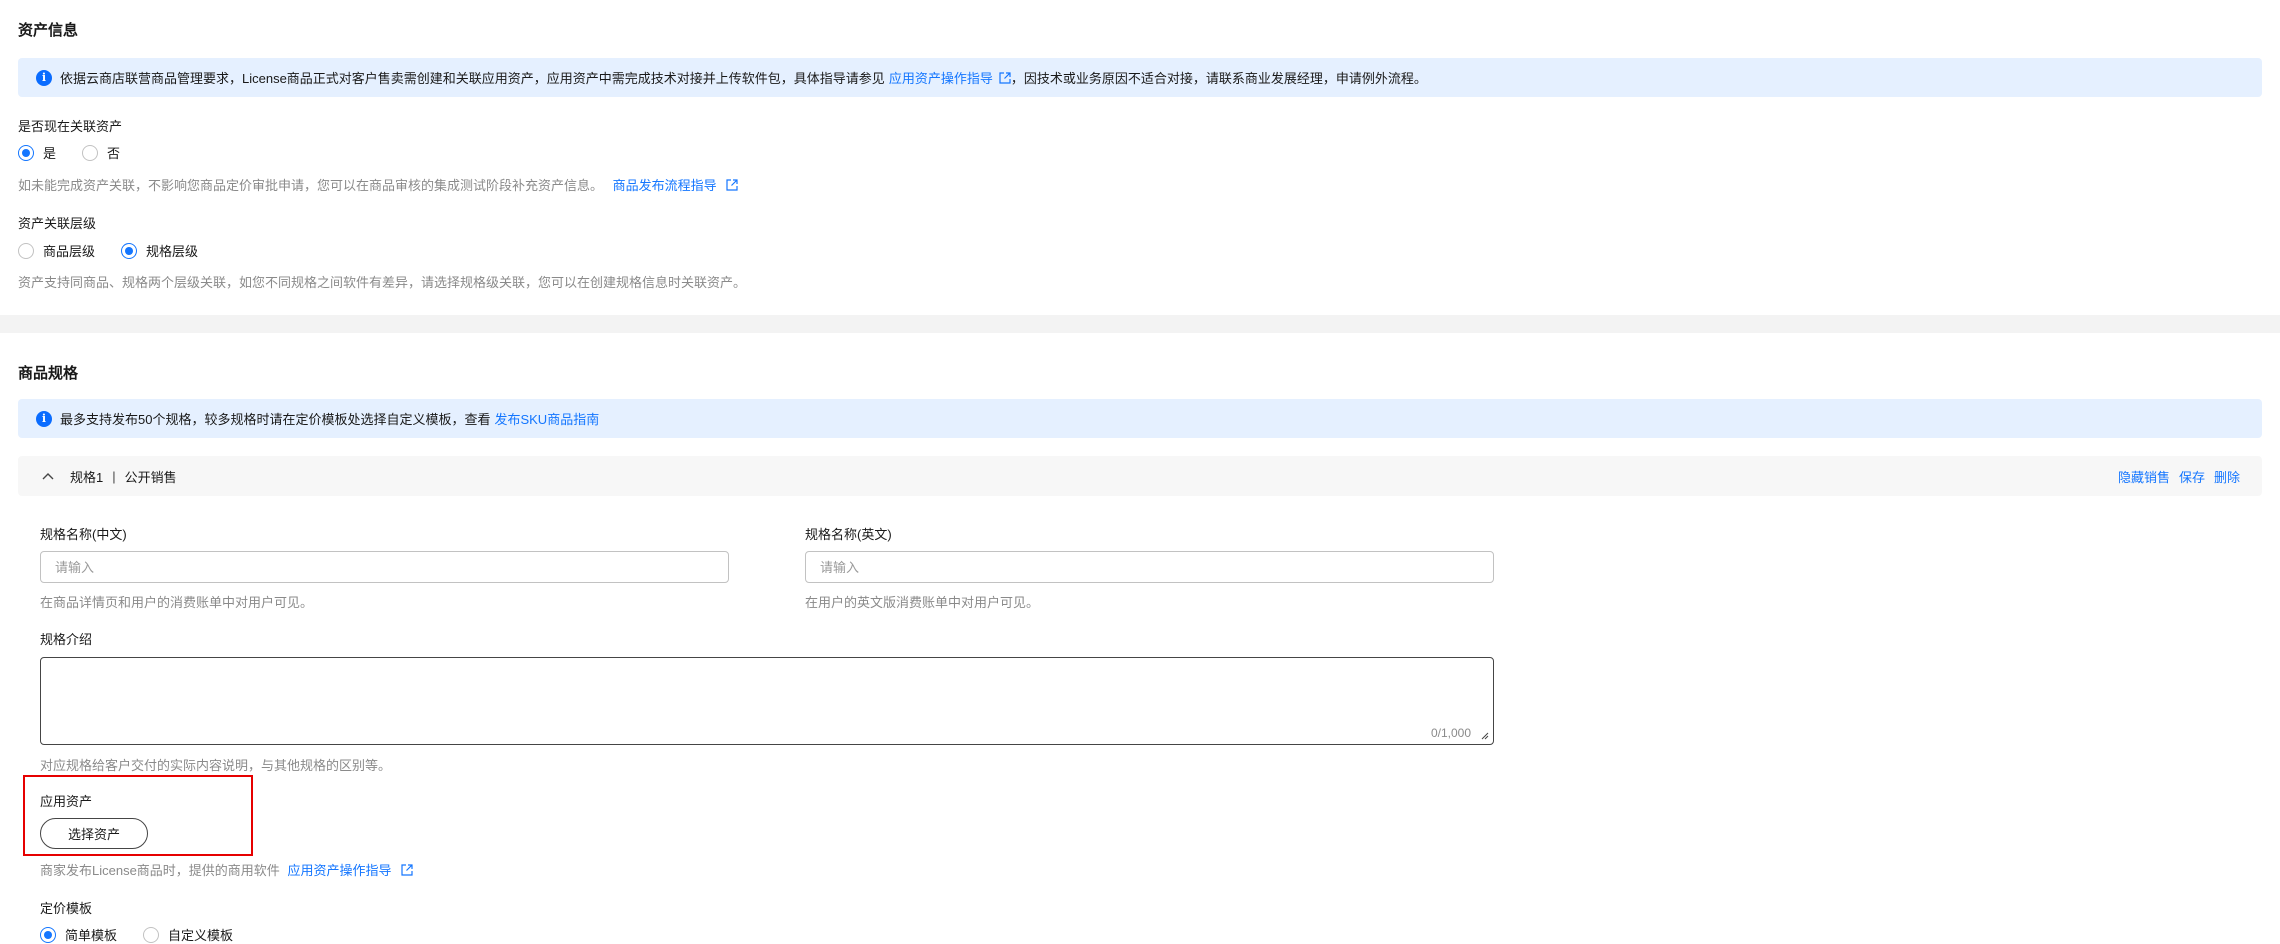 Image resolution: width=2280 pixels, height=944 pixels. I want to click on associate-now-label: 是否现在关联资产, so click(70, 126).